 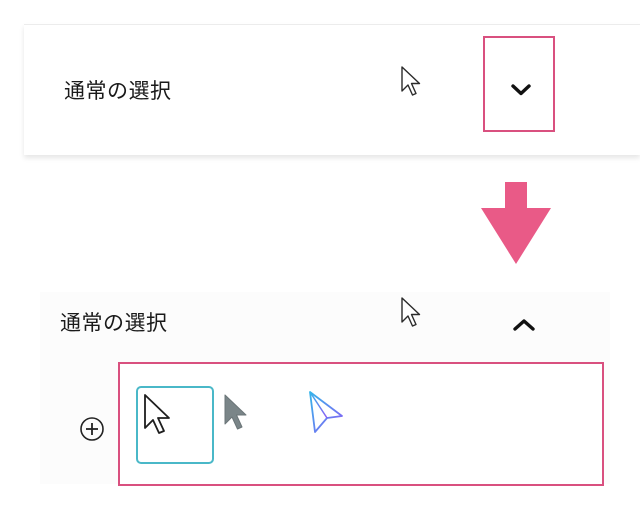 I want to click on cursor-option-paper-plane, so click(x=326, y=413).